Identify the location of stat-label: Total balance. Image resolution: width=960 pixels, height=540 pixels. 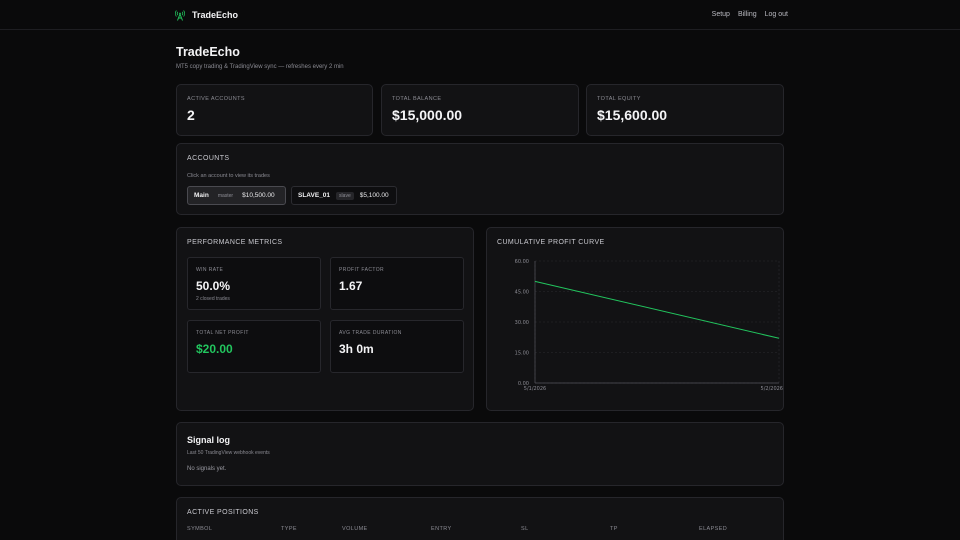
(417, 99).